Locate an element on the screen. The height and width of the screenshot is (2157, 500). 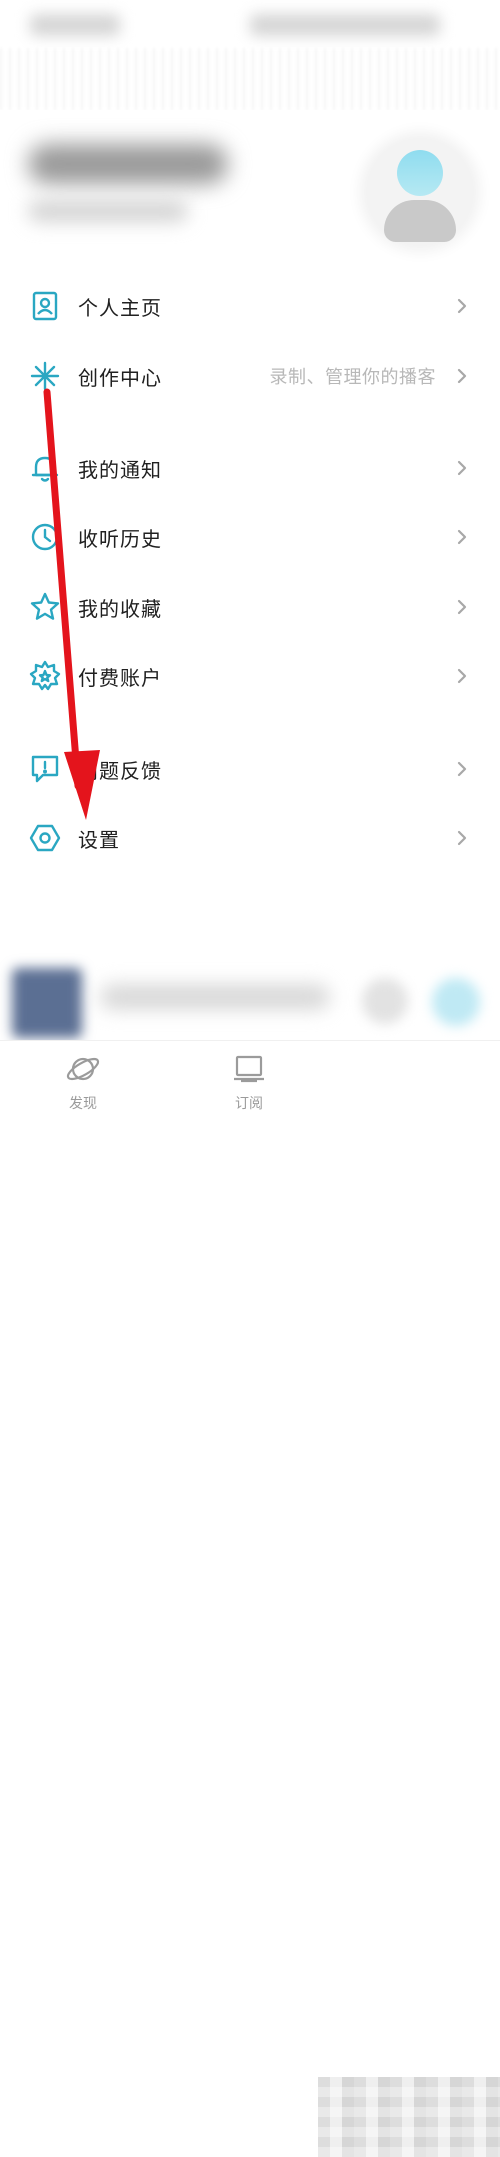
profile-card-icon is located at coordinates (45, 306).